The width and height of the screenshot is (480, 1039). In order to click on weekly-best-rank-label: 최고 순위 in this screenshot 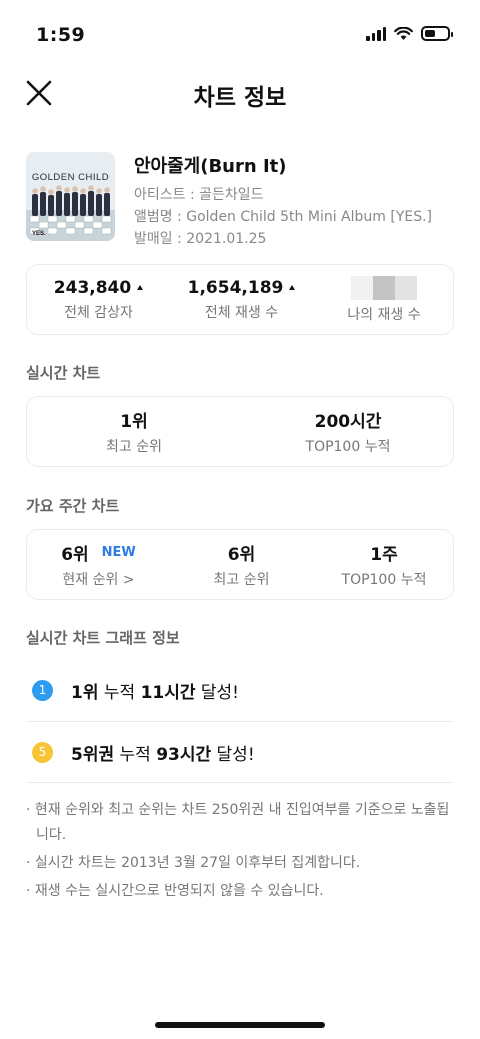, I will do `click(241, 580)`.